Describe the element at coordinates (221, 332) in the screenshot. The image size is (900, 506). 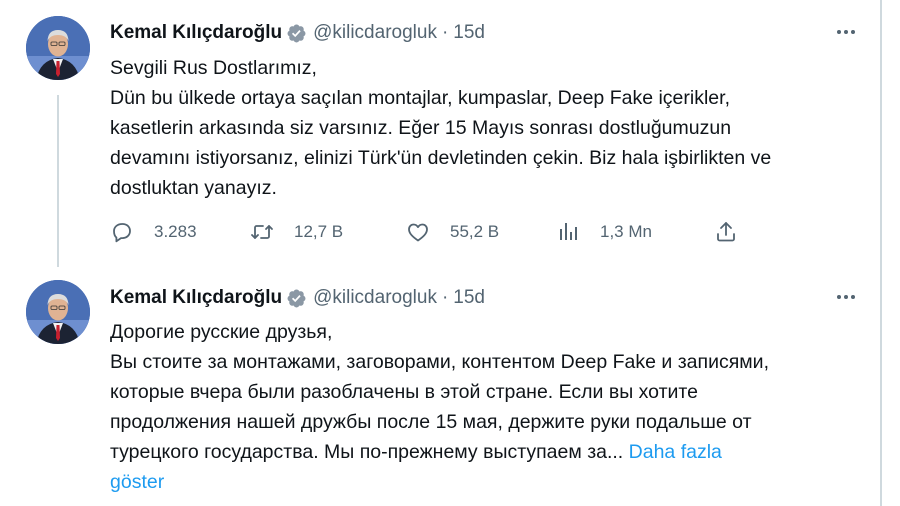
I see `tweet-text-line: Дорогие русские друзья,` at that location.